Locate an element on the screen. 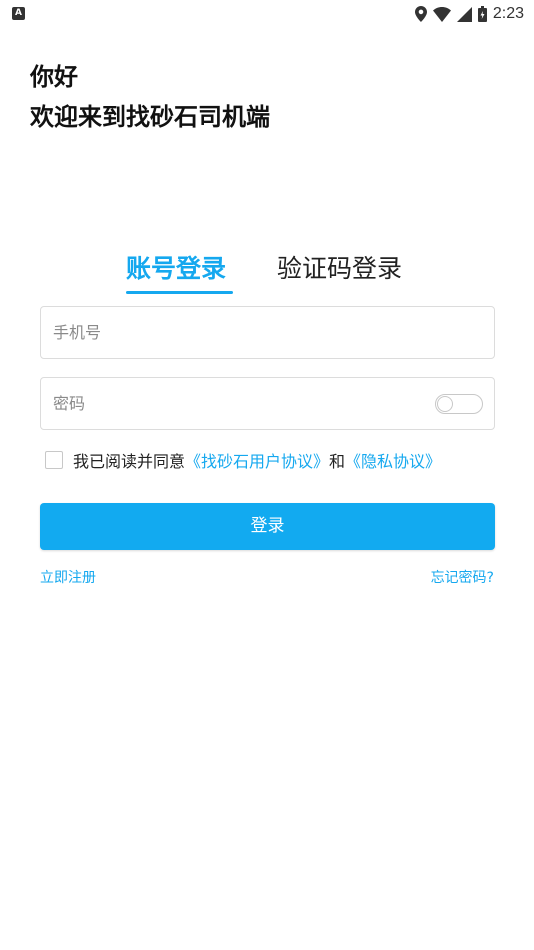 This screenshot has width=534, height=950. password-input is located at coordinates (226, 403).